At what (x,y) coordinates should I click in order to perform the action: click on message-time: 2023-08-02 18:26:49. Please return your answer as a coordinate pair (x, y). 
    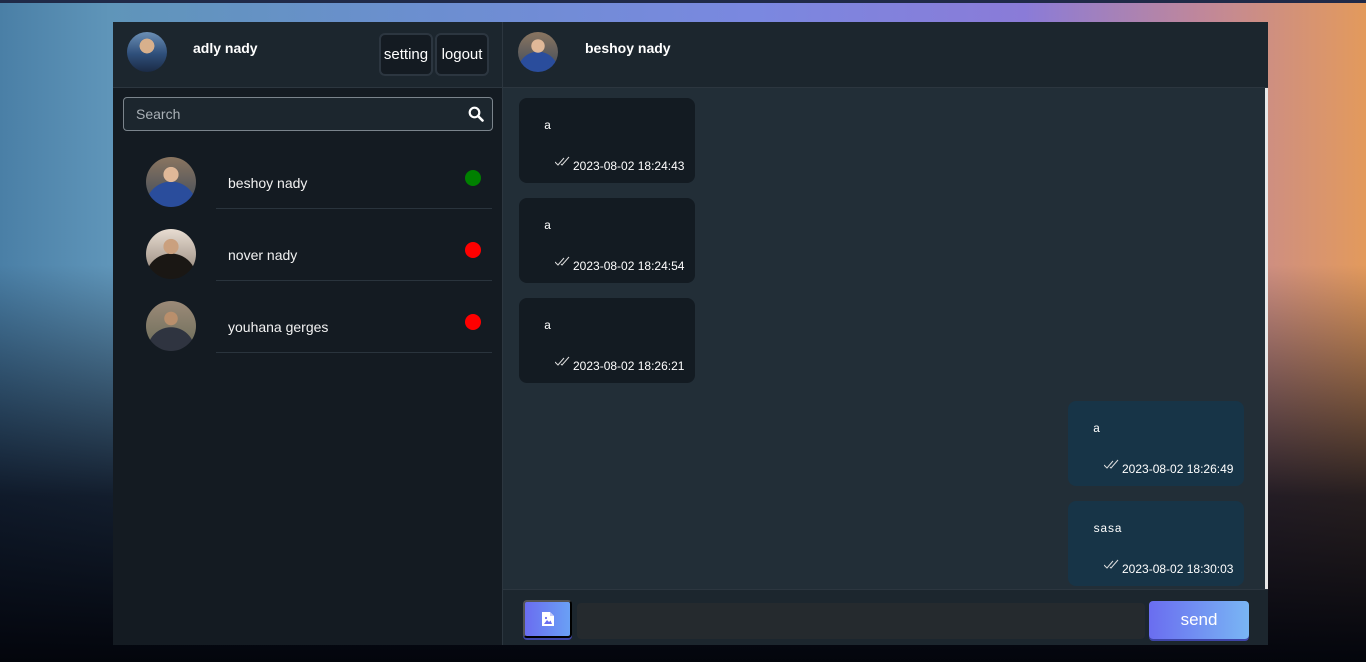
    Looking at the image, I should click on (1178, 469).